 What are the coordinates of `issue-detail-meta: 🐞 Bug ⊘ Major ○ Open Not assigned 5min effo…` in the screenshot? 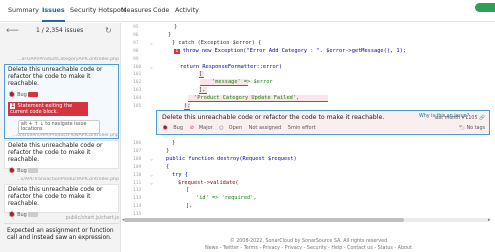 It's located at (241, 128).